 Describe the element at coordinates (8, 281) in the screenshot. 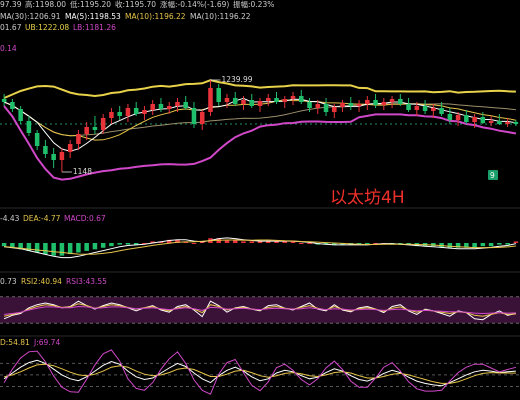

I see `rsi-legend: 0.73` at that location.